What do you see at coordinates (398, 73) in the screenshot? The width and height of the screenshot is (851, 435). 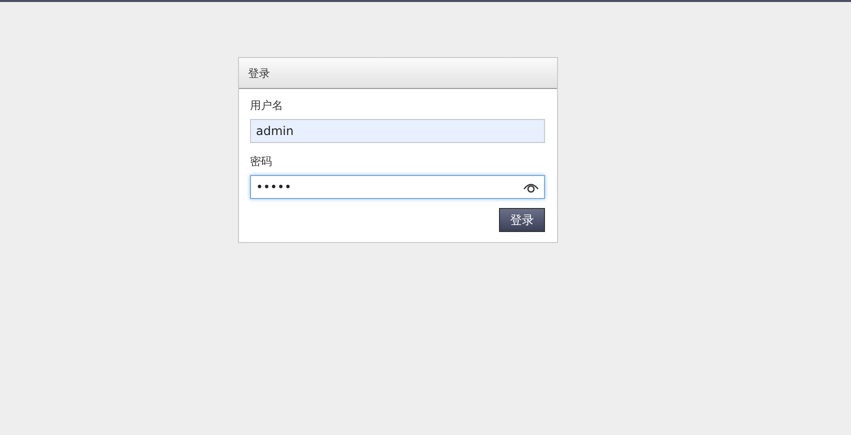 I see `panel-title: 登录` at bounding box center [398, 73].